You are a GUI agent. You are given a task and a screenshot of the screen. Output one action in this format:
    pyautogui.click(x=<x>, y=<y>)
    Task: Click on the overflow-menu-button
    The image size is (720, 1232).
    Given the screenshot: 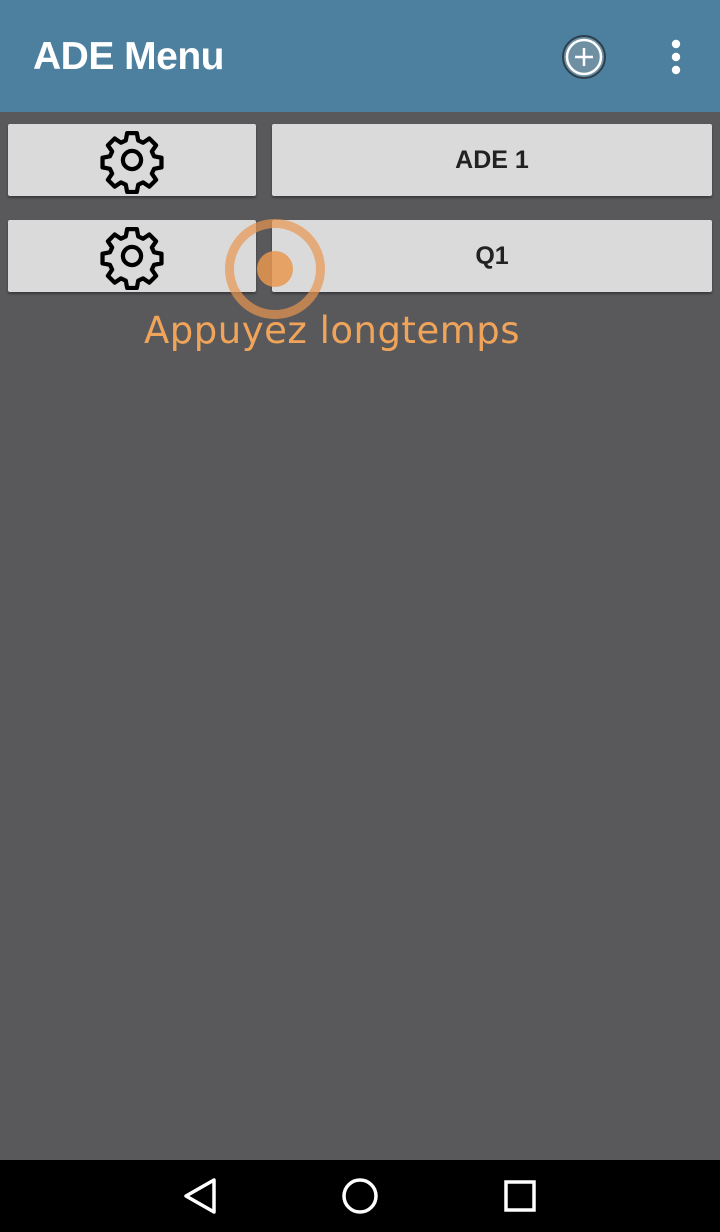 What is the action you would take?
    pyautogui.click(x=676, y=57)
    